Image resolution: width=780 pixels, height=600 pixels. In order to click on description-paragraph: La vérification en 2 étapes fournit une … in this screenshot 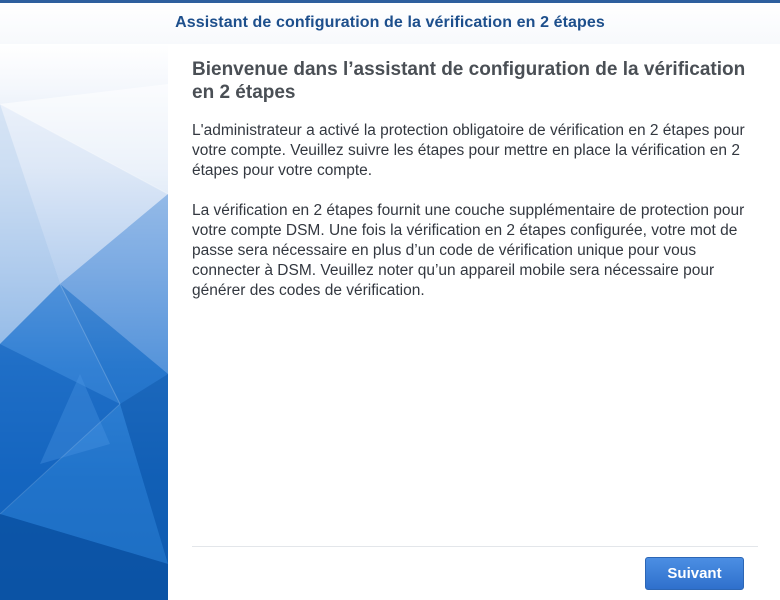, I will do `click(468, 250)`.